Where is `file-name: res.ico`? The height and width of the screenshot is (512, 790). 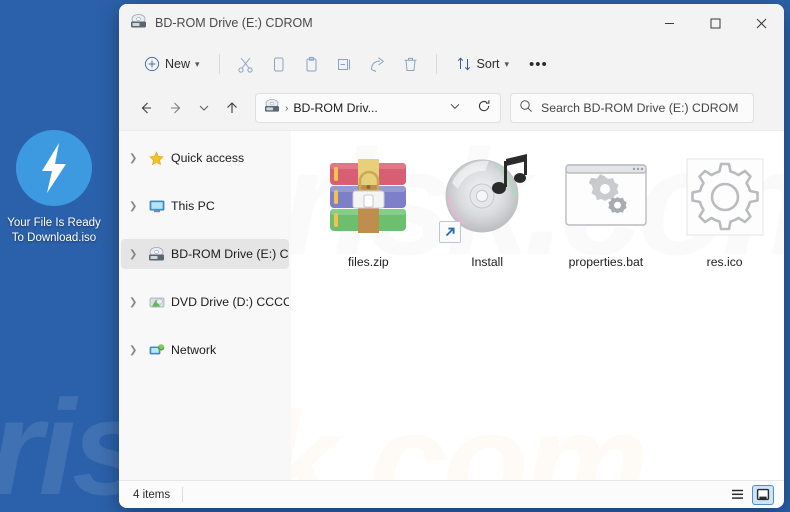
file-name: res.ico is located at coordinates (724, 262).